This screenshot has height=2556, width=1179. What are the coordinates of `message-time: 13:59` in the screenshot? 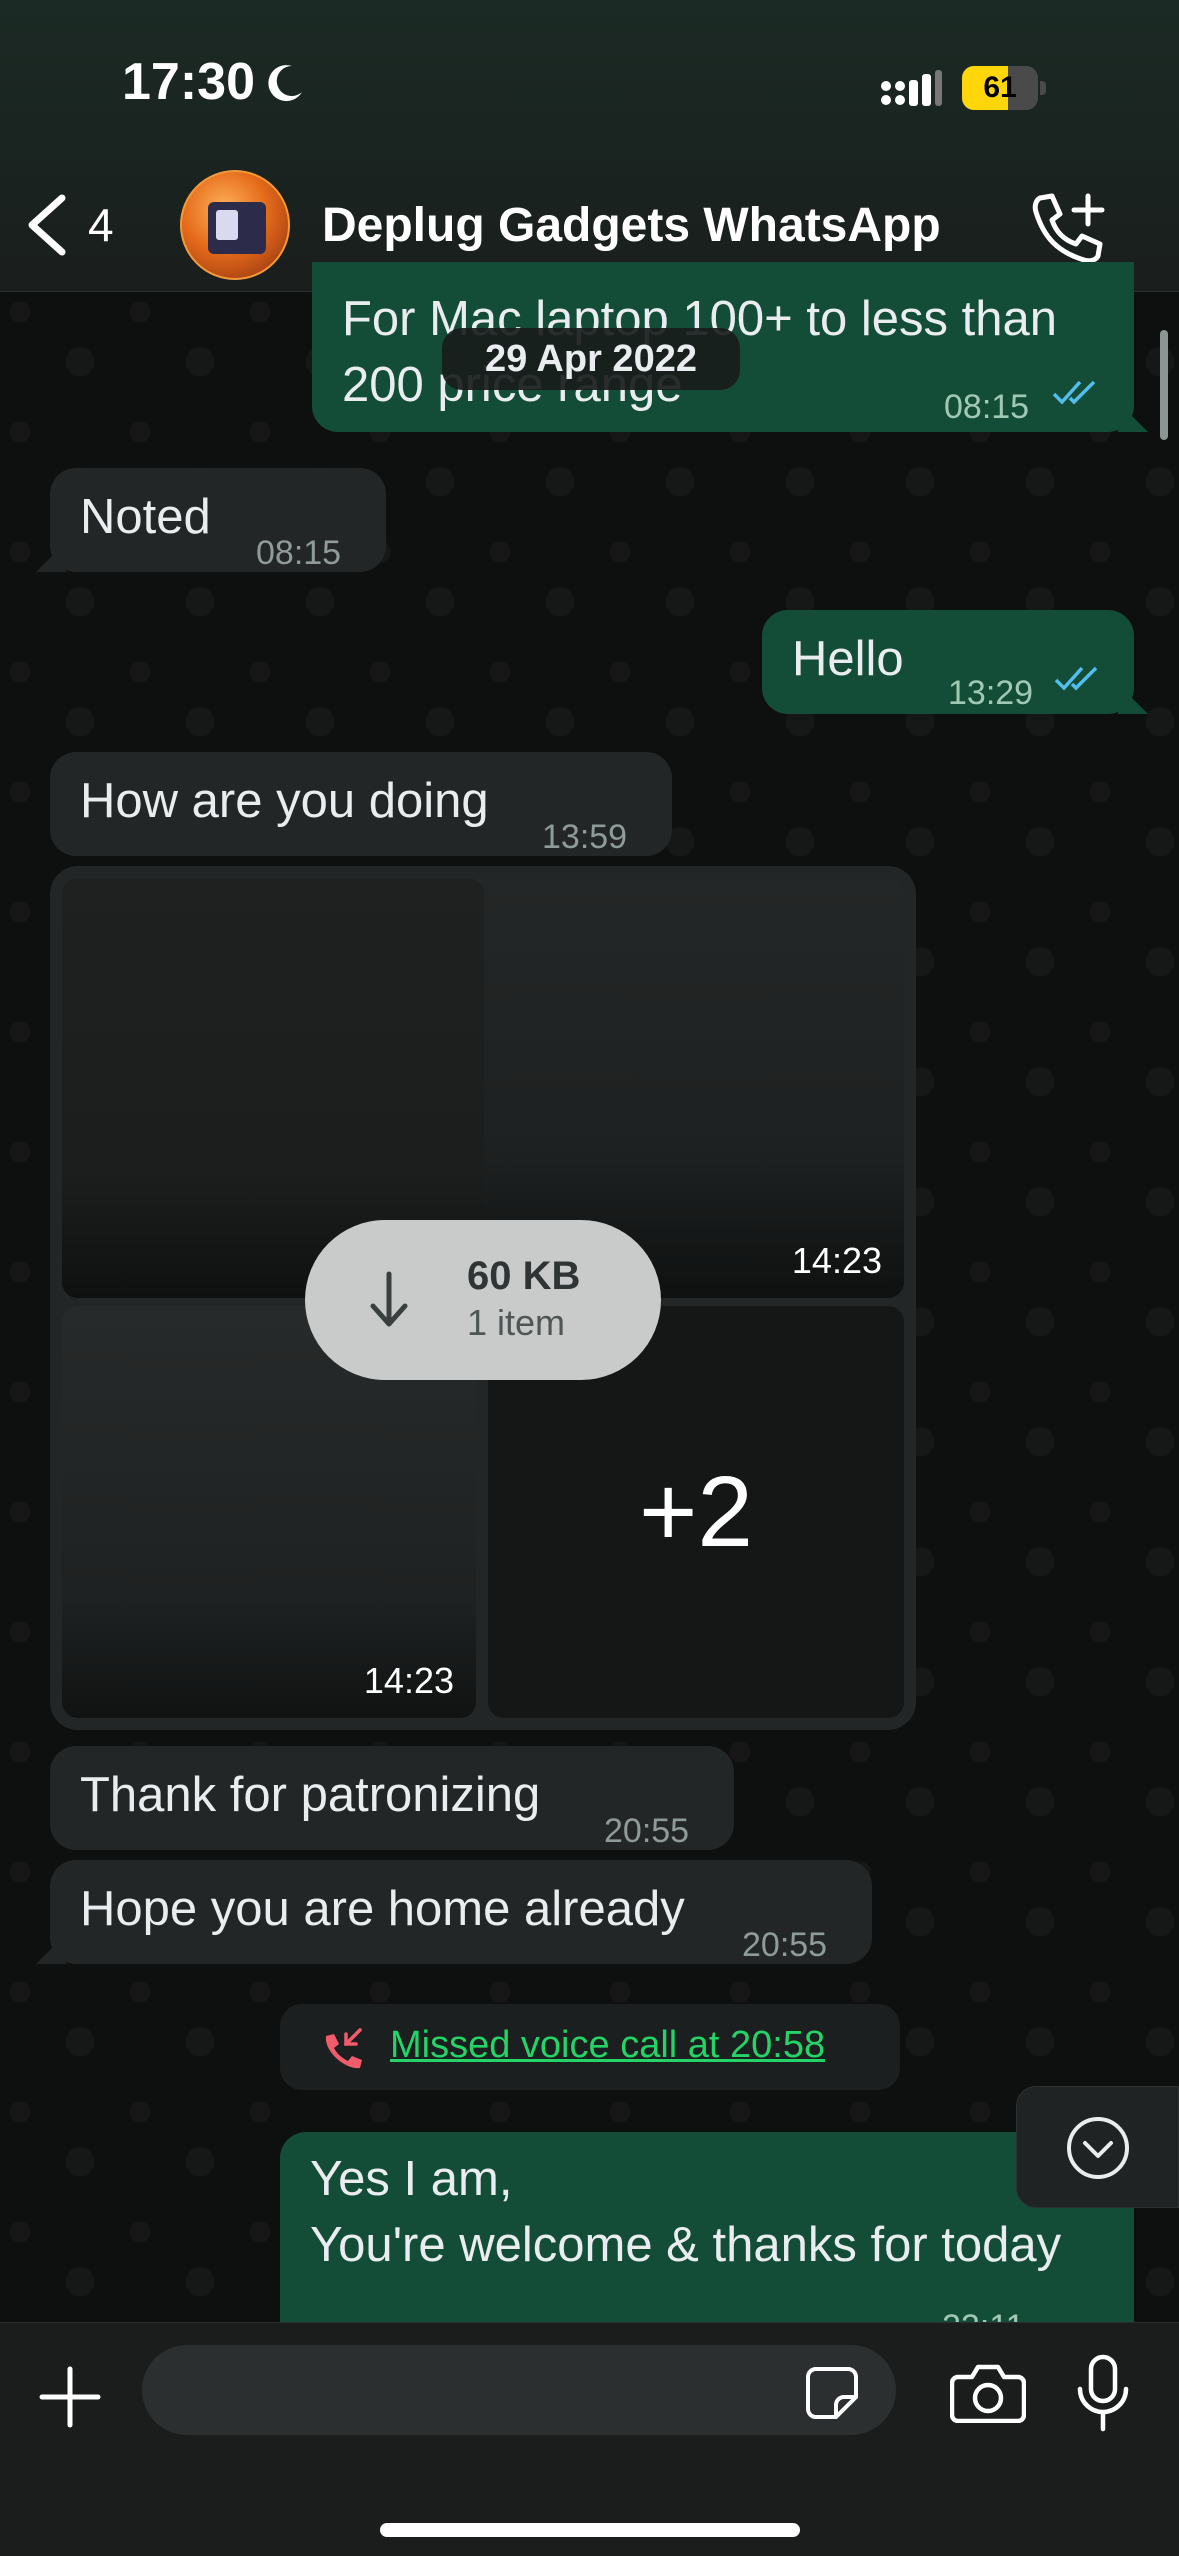 It's located at (585, 837).